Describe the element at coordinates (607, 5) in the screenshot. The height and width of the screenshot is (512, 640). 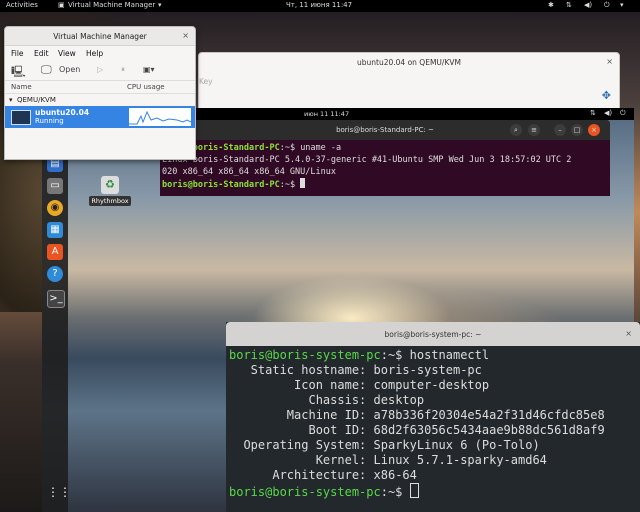
I see `power-icon: ⏻` at that location.